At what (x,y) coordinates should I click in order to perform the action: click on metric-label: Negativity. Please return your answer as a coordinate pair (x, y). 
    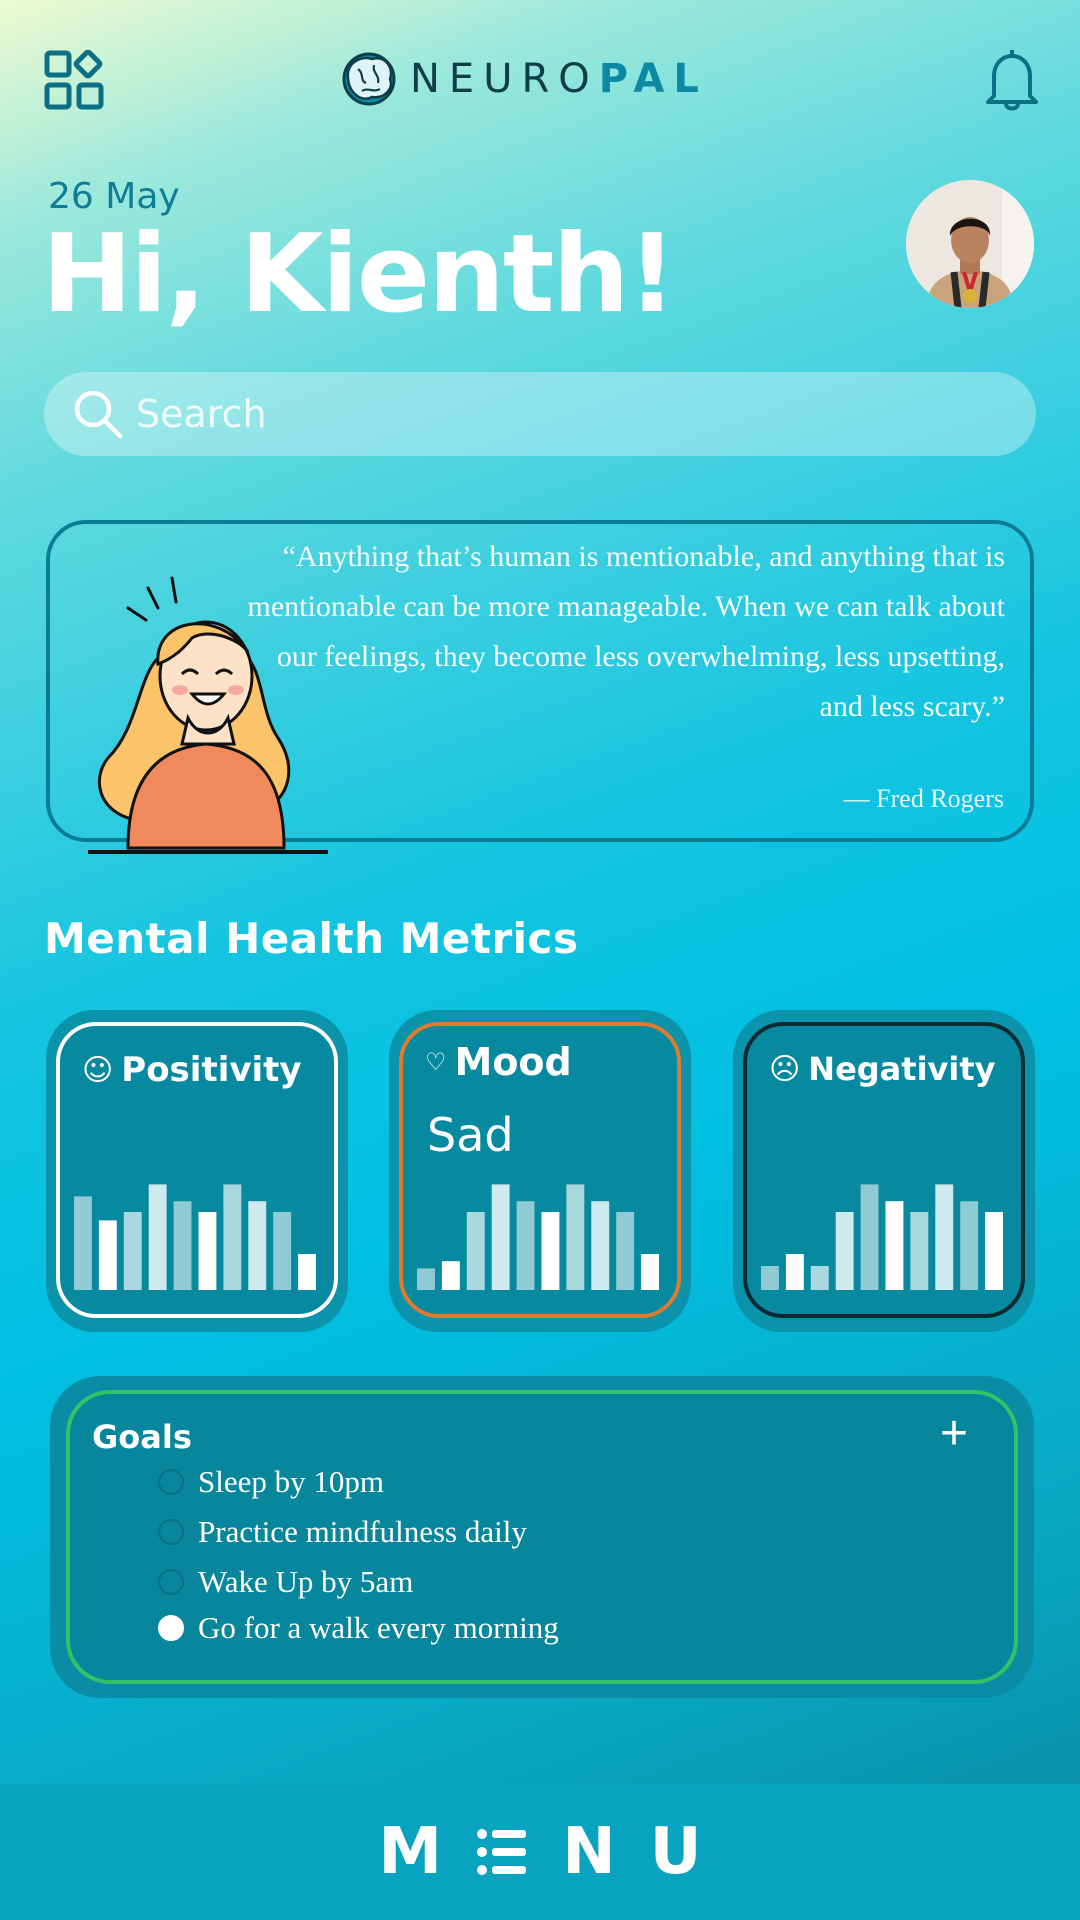
    Looking at the image, I should click on (902, 1069).